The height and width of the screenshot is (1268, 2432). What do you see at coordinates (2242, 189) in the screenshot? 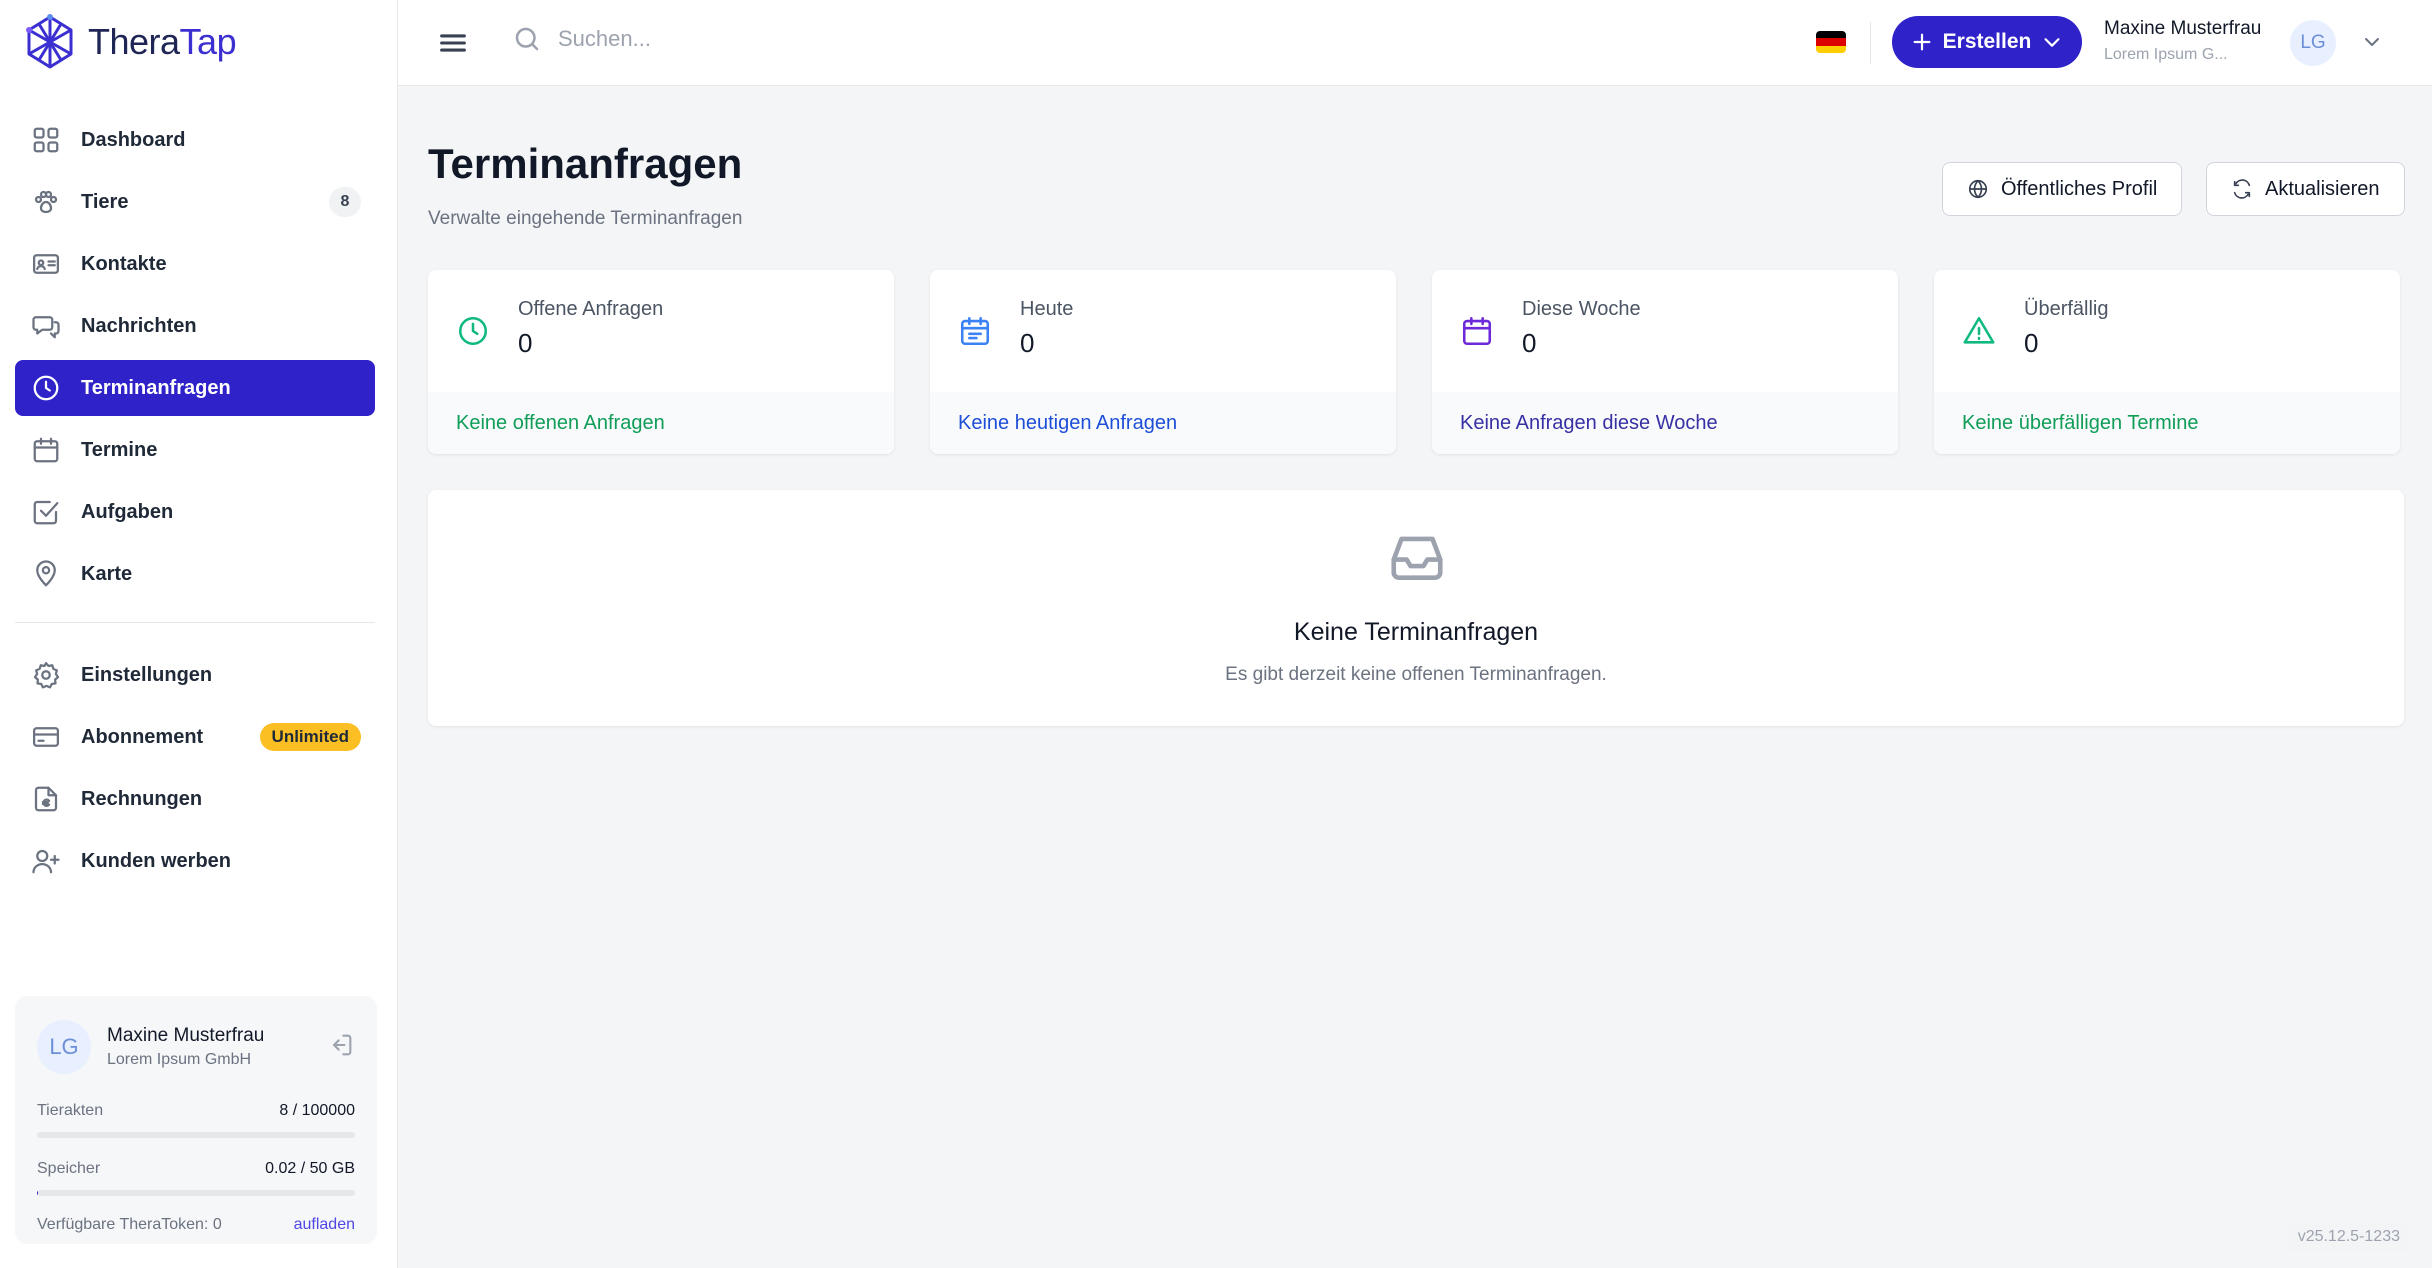
I see `refresh-icon` at bounding box center [2242, 189].